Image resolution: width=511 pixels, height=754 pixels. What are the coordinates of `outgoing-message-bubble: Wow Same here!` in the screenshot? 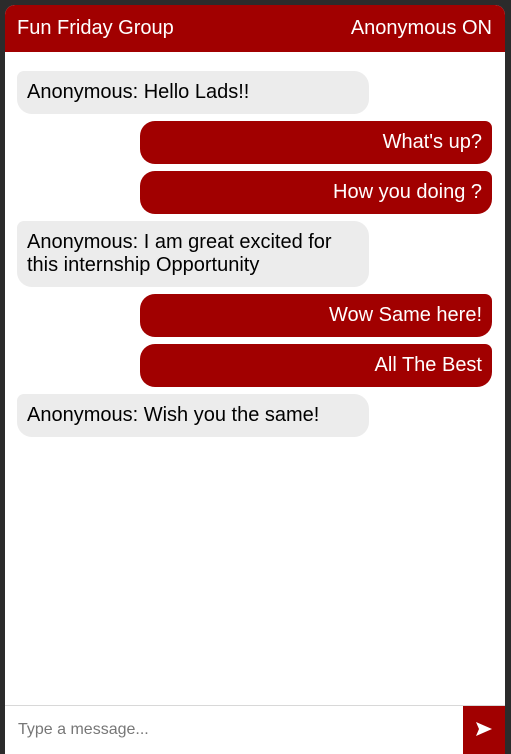 It's located at (316, 315).